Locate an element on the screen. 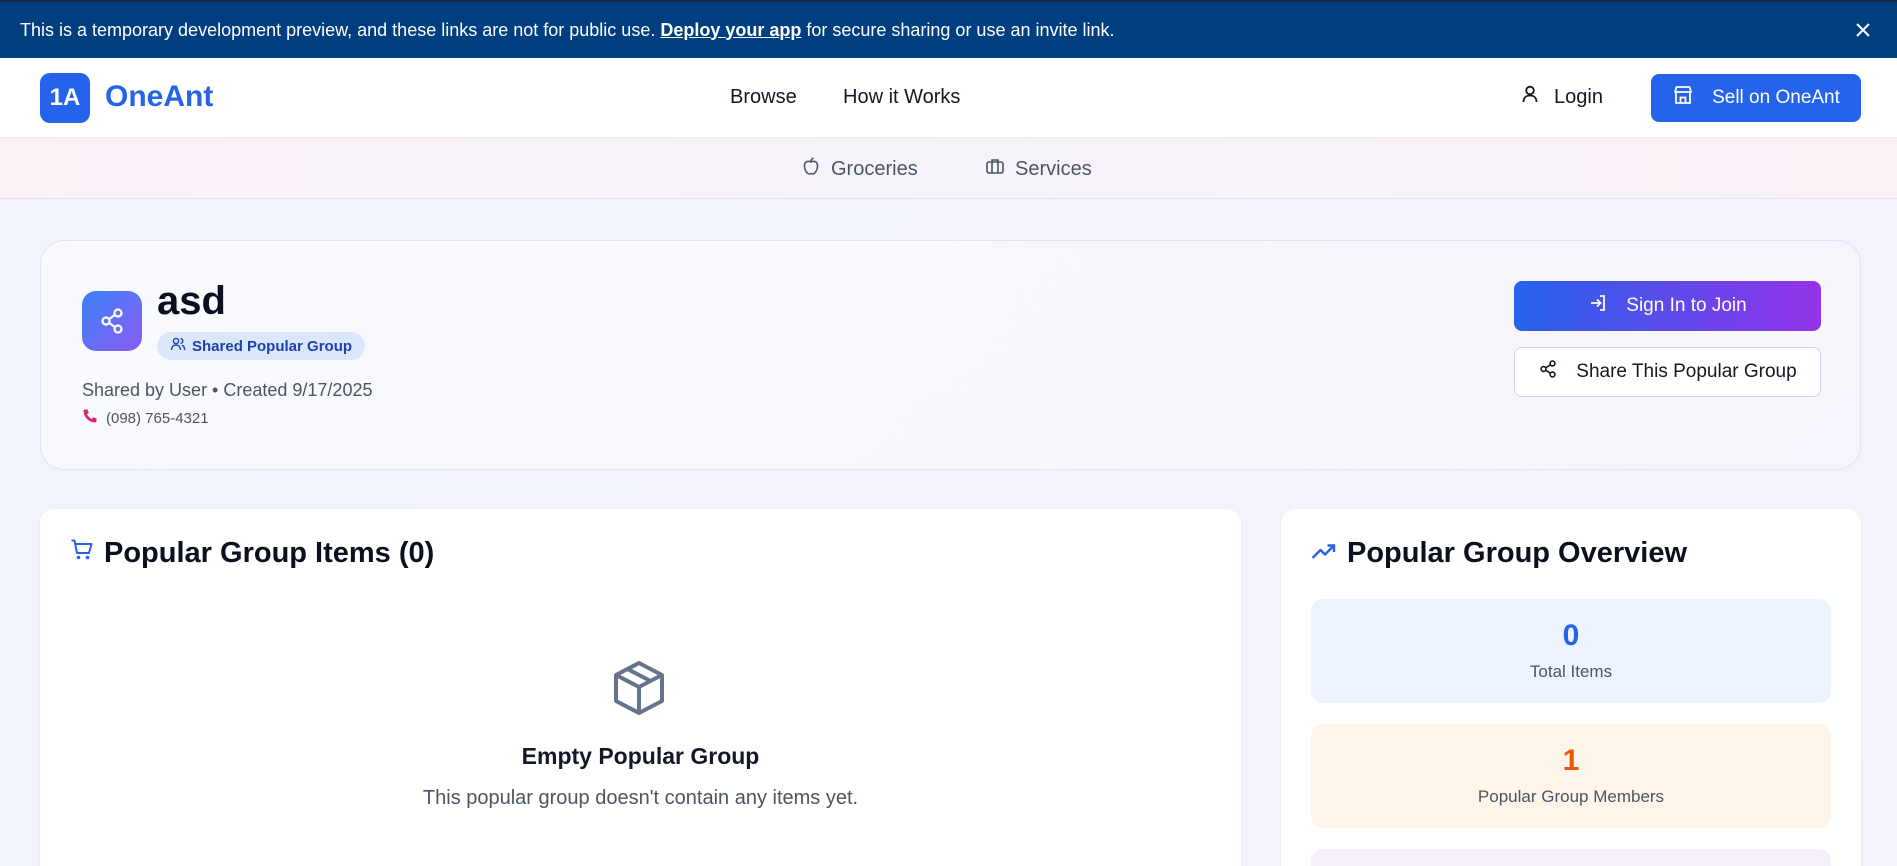  share-label: Share This Popular Group is located at coordinates (1686, 371).